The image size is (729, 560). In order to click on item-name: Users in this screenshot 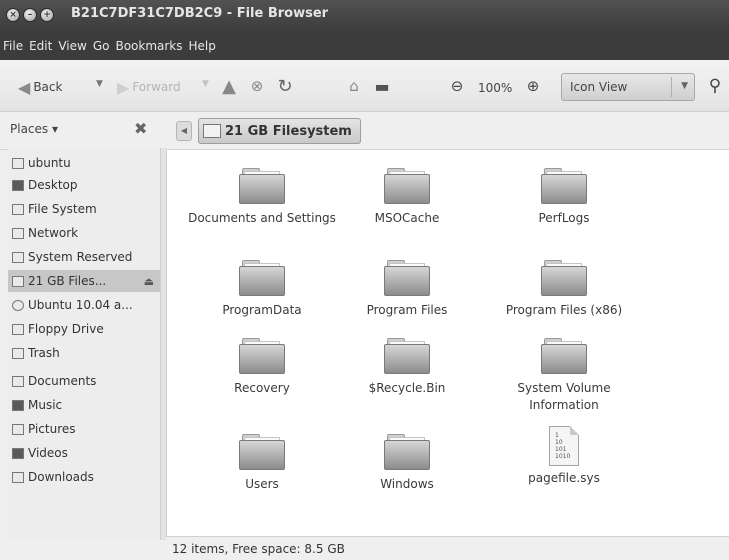, I will do `click(262, 484)`.